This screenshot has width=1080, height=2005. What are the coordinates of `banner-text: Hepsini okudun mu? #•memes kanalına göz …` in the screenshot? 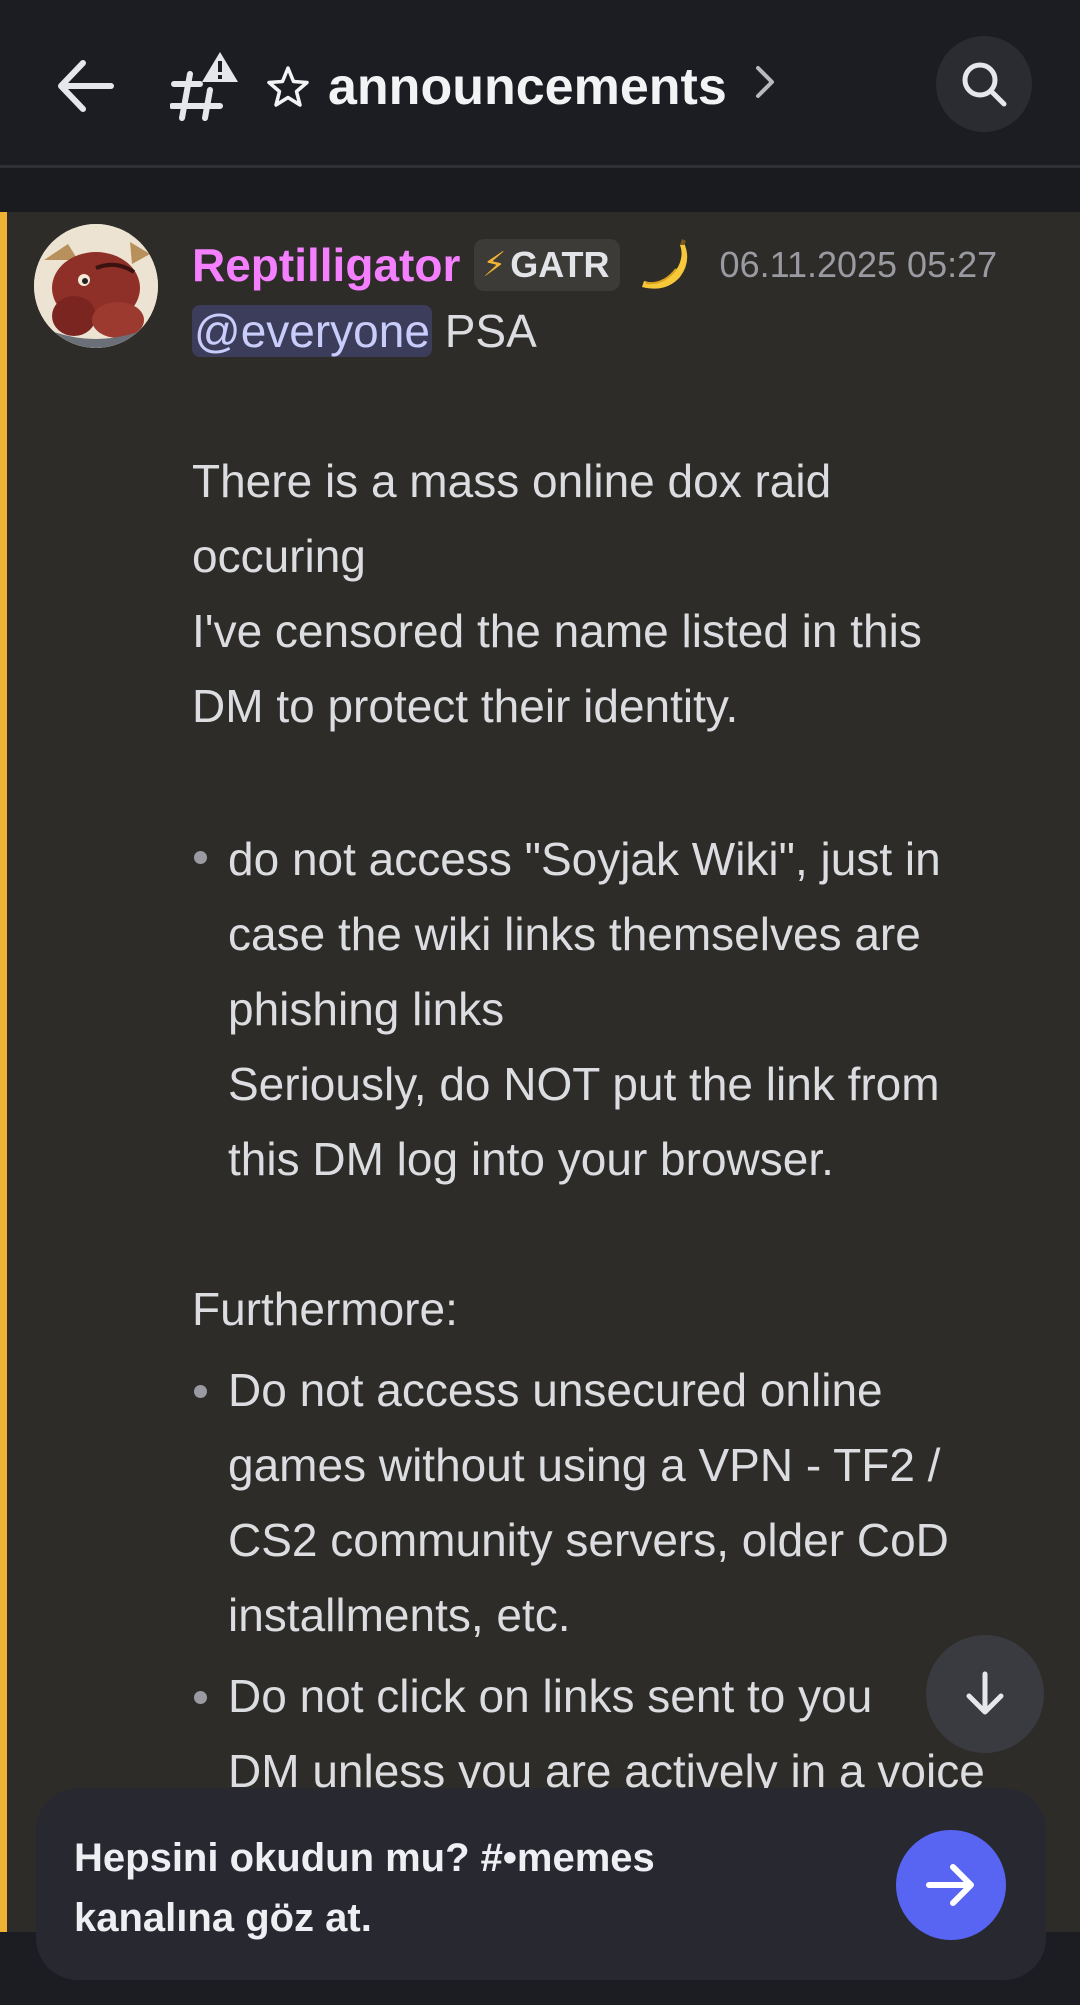 It's located at (424, 1888).